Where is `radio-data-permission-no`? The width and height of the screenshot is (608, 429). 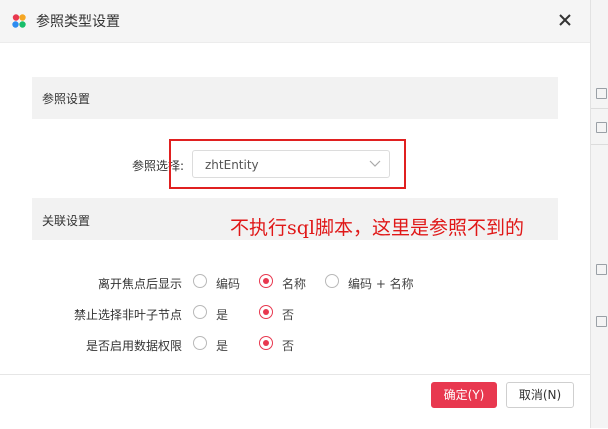 radio-data-permission-no is located at coordinates (266, 343).